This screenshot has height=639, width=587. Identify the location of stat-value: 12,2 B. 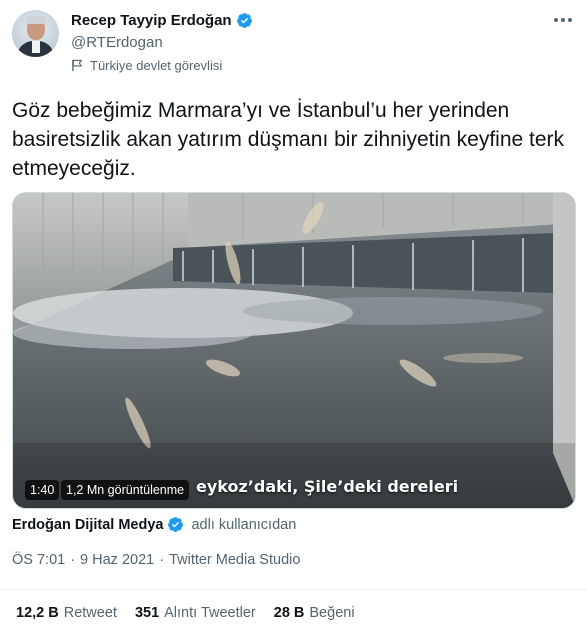
(37, 613).